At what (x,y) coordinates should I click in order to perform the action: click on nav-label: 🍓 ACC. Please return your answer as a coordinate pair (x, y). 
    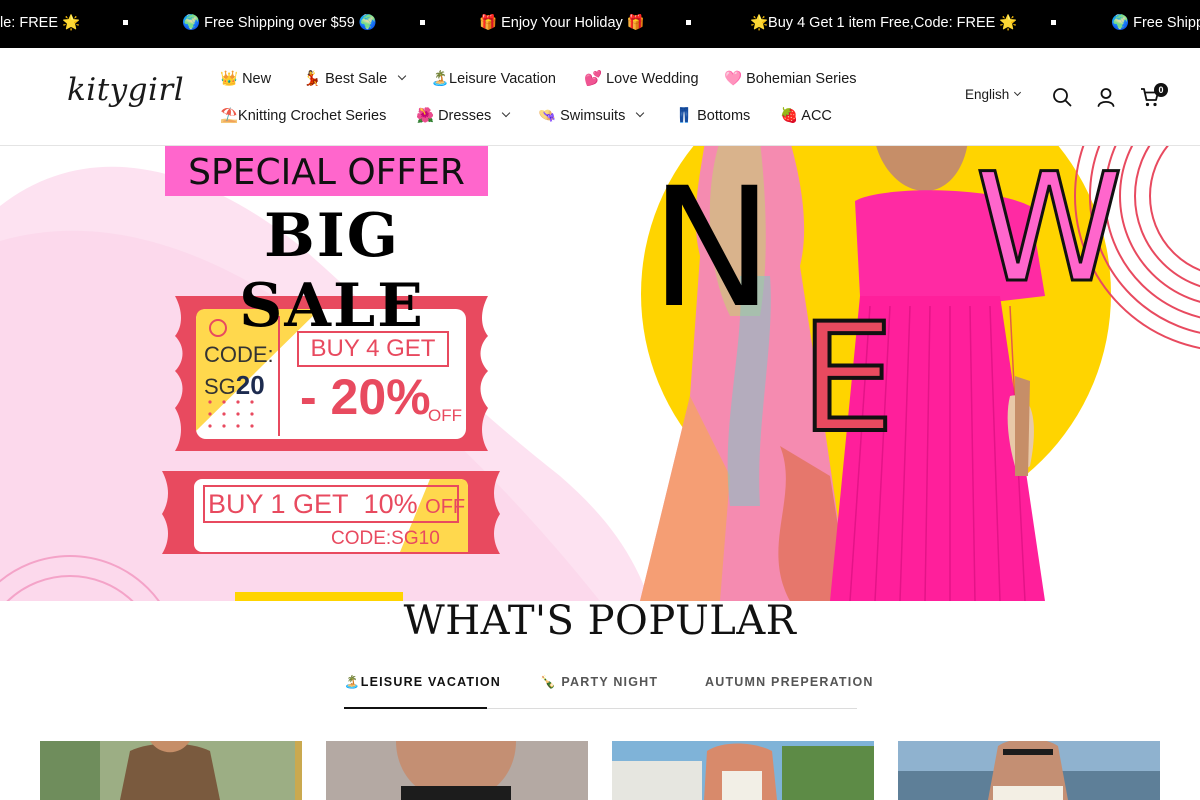
    Looking at the image, I should click on (806, 115).